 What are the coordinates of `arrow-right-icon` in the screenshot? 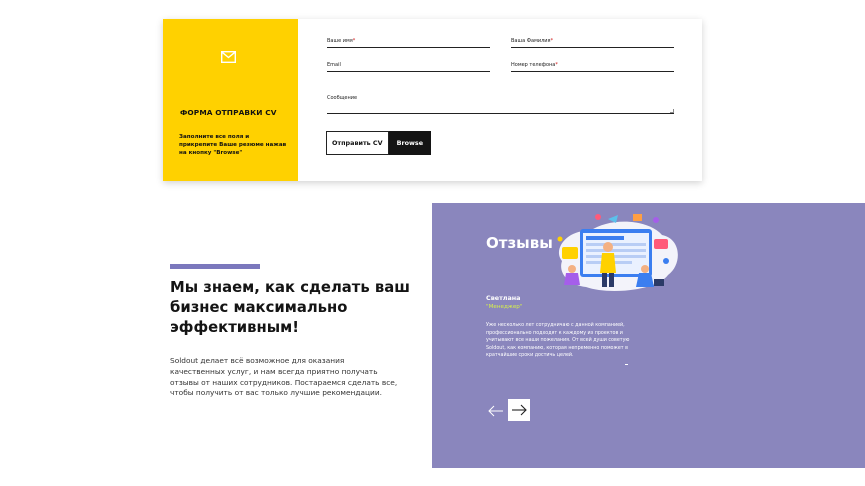 It's located at (519, 410).